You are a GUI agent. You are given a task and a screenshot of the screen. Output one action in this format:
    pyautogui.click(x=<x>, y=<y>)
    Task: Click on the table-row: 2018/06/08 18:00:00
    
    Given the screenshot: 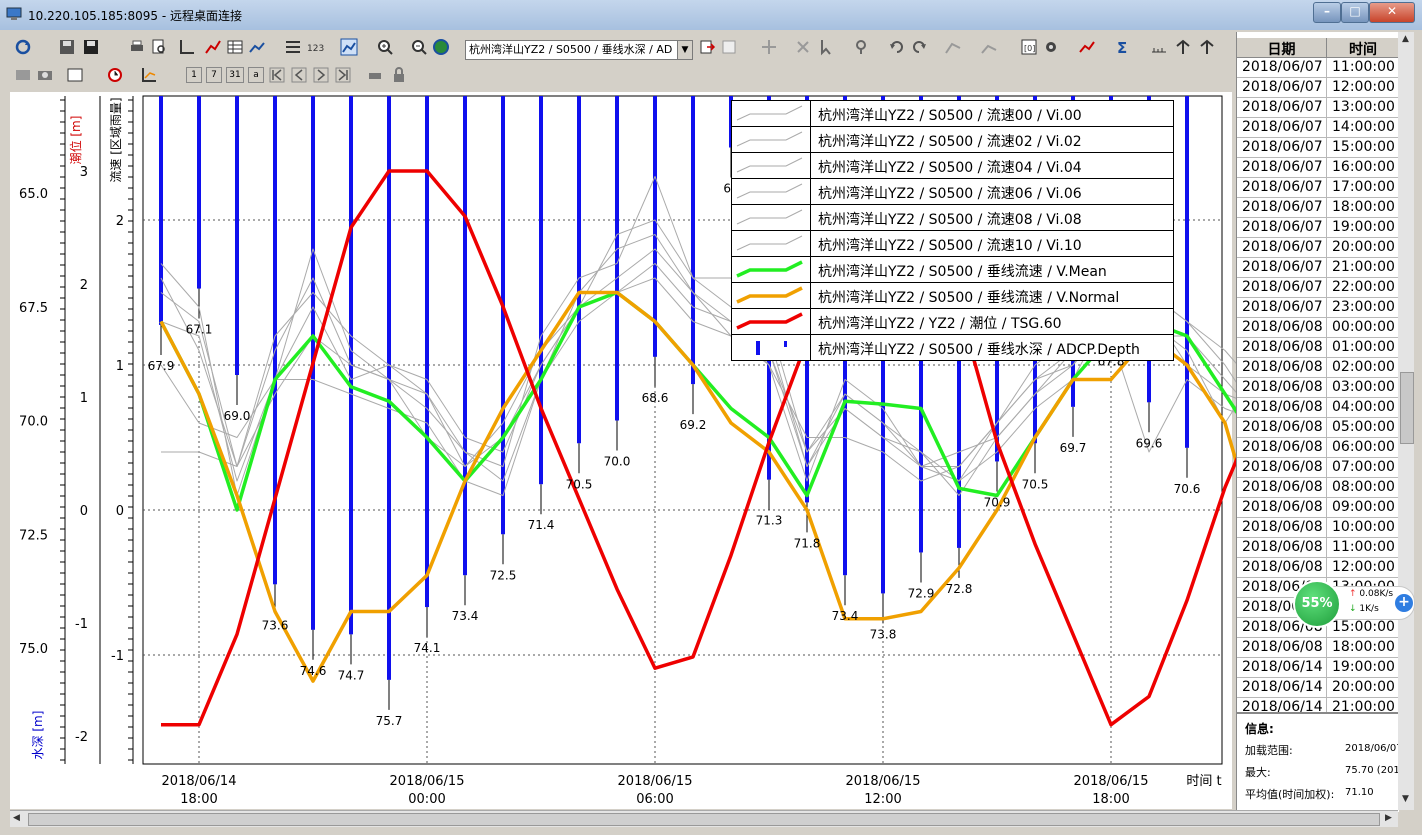 What is the action you would take?
    pyautogui.click(x=1318, y=648)
    